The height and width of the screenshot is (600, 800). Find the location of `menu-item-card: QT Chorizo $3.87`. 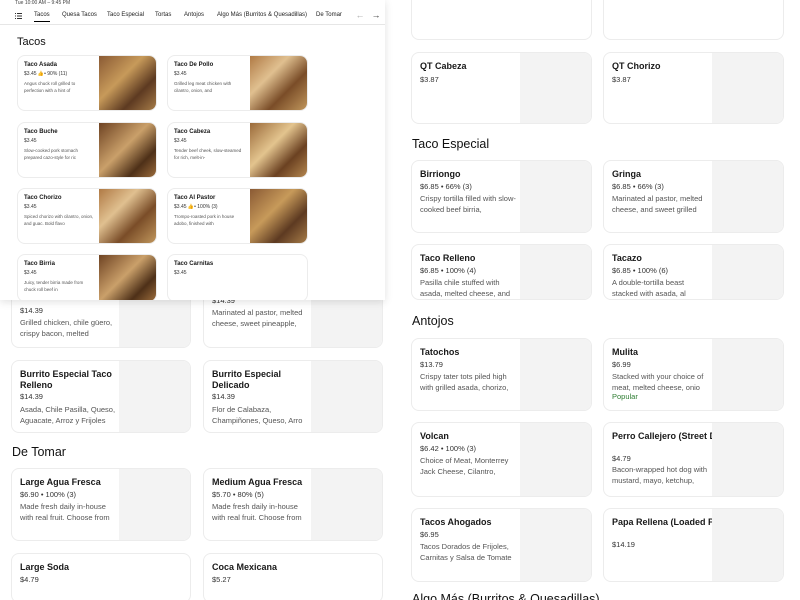

menu-item-card: QT Chorizo $3.87 is located at coordinates (693, 88).